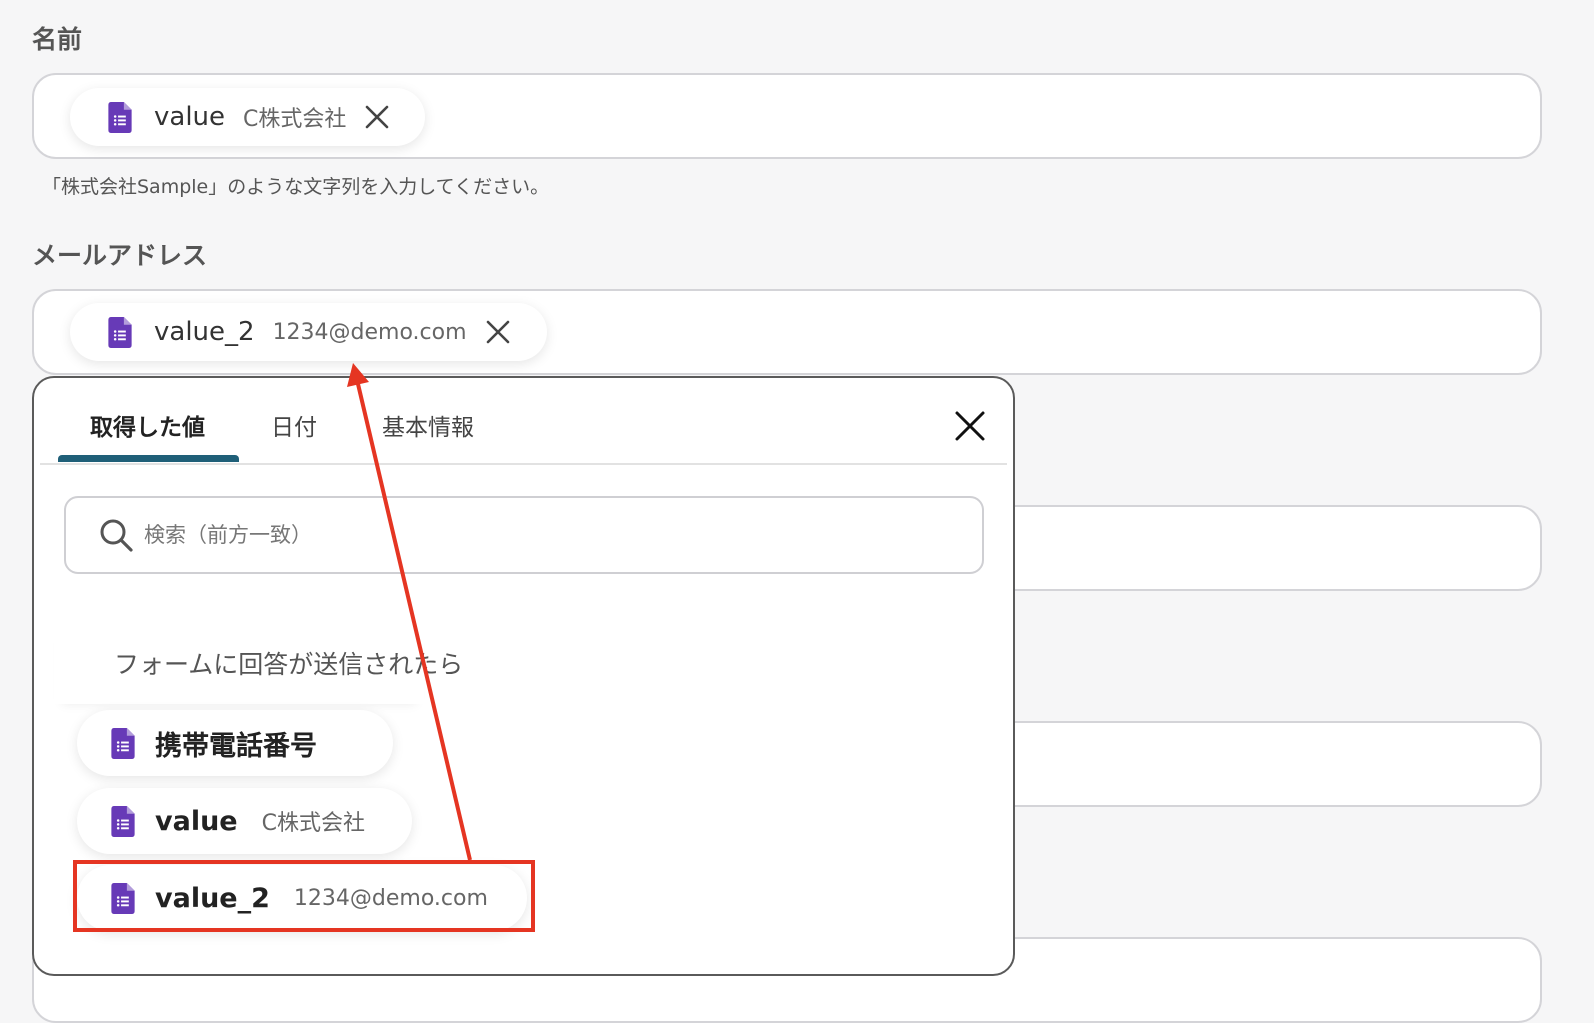  I want to click on list-item: 携帯電話番号, so click(235, 743).